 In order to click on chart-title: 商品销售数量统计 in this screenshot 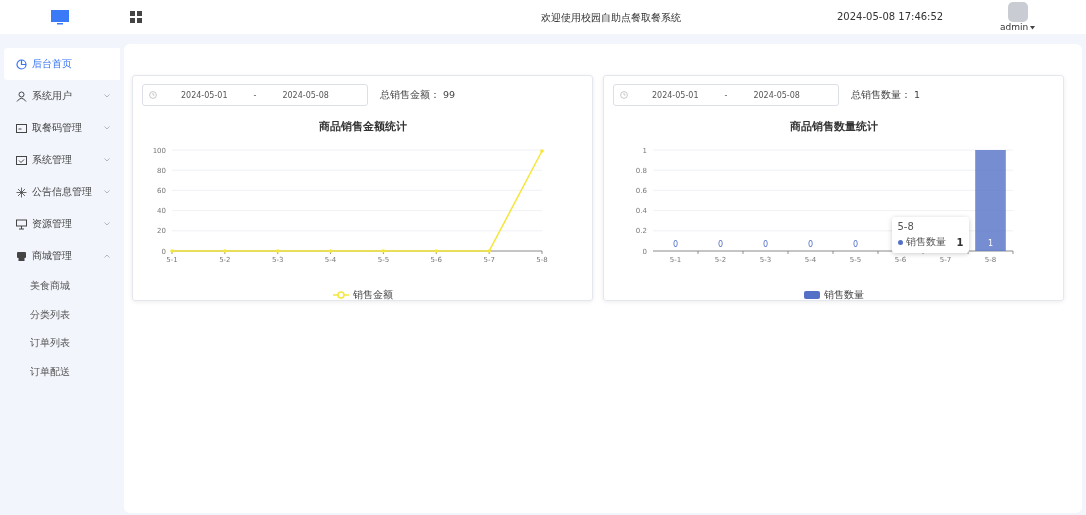, I will do `click(833, 127)`.